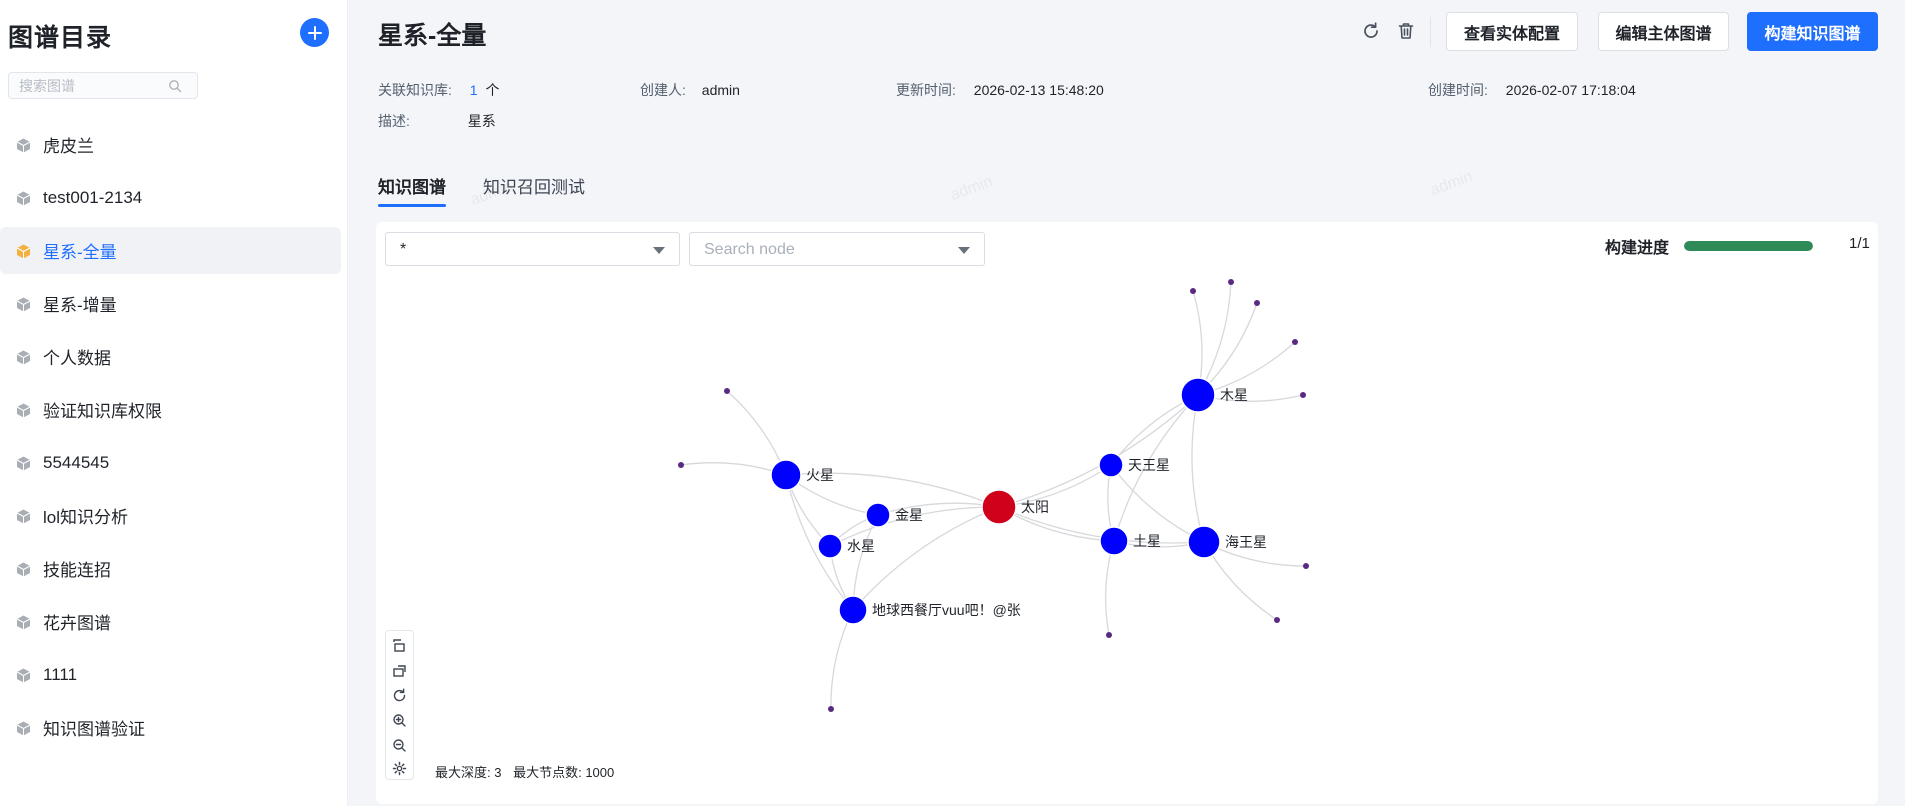 The width and height of the screenshot is (1905, 806). Describe the element at coordinates (1859, 243) in the screenshot. I see `build-progress-count: 1/1` at that location.